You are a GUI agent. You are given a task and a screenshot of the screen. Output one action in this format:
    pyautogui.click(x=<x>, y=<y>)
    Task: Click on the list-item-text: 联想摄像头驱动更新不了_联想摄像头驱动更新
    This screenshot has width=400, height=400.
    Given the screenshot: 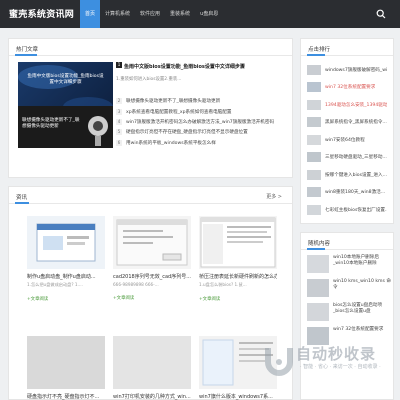 What is the action you would take?
    pyautogui.click(x=173, y=102)
    